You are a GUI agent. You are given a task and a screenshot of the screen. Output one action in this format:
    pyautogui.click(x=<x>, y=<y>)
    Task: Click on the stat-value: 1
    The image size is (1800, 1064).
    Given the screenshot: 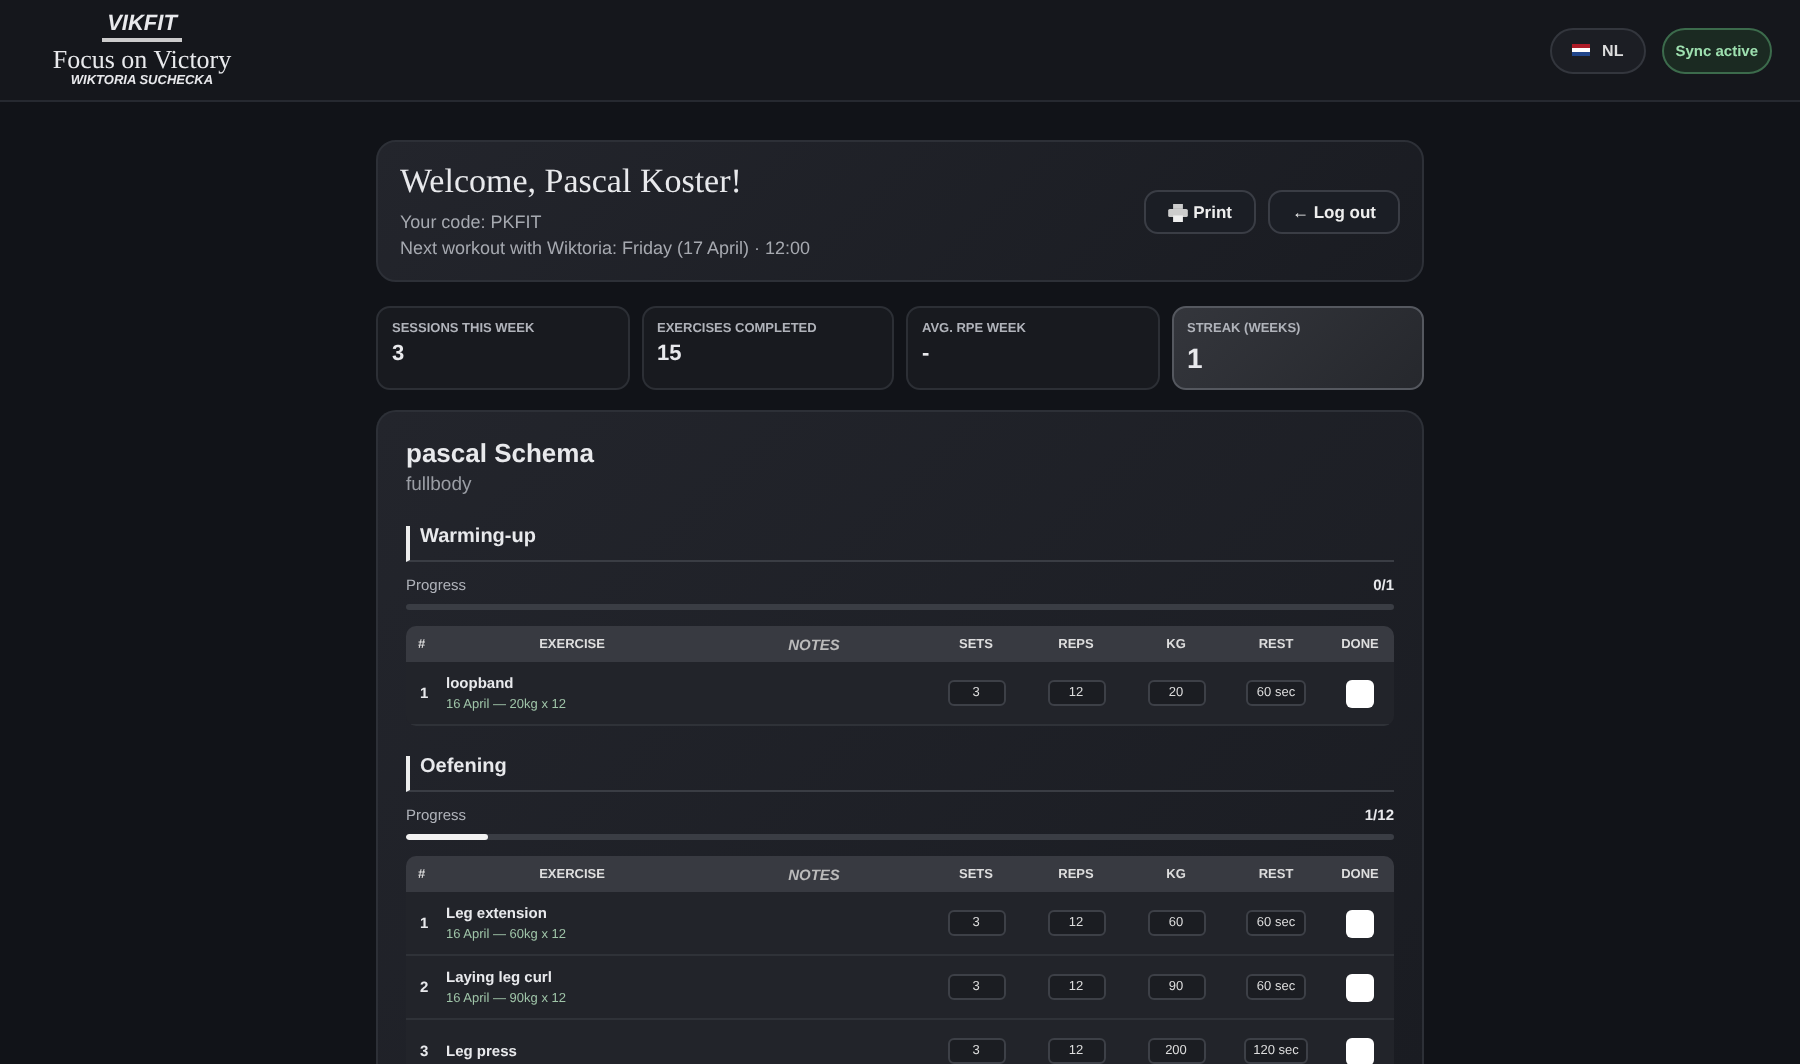 What is the action you would take?
    pyautogui.click(x=1196, y=358)
    